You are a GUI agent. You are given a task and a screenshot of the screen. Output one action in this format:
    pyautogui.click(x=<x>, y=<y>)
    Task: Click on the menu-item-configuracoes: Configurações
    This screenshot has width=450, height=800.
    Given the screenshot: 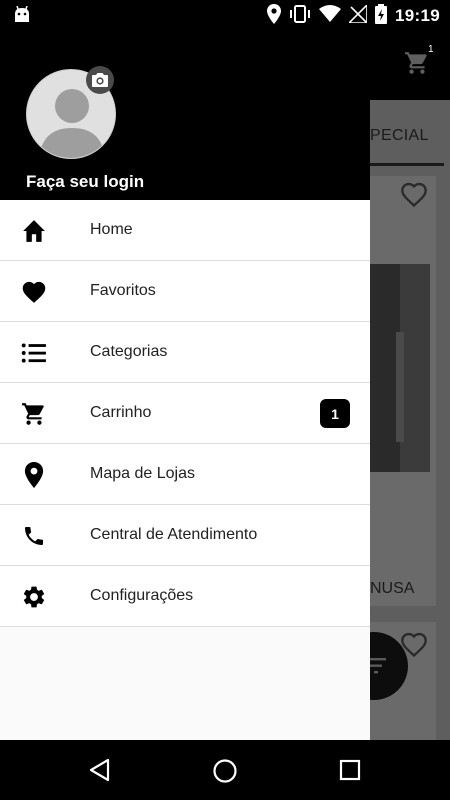 What is the action you would take?
    pyautogui.click(x=185, y=596)
    